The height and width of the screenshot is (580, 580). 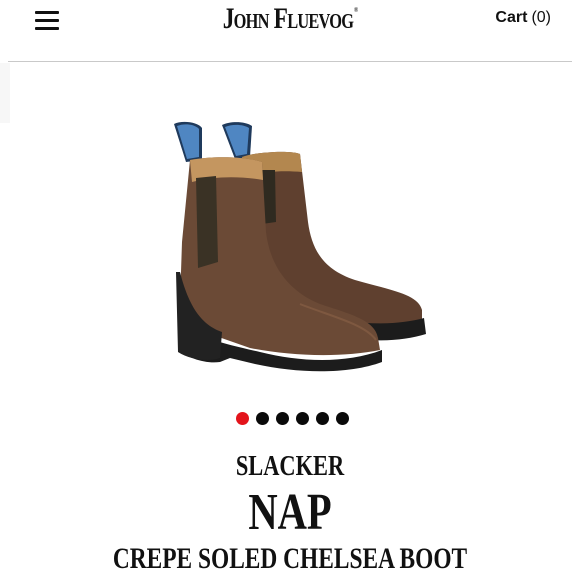 I want to click on cart-link: Cart (0), so click(x=523, y=18).